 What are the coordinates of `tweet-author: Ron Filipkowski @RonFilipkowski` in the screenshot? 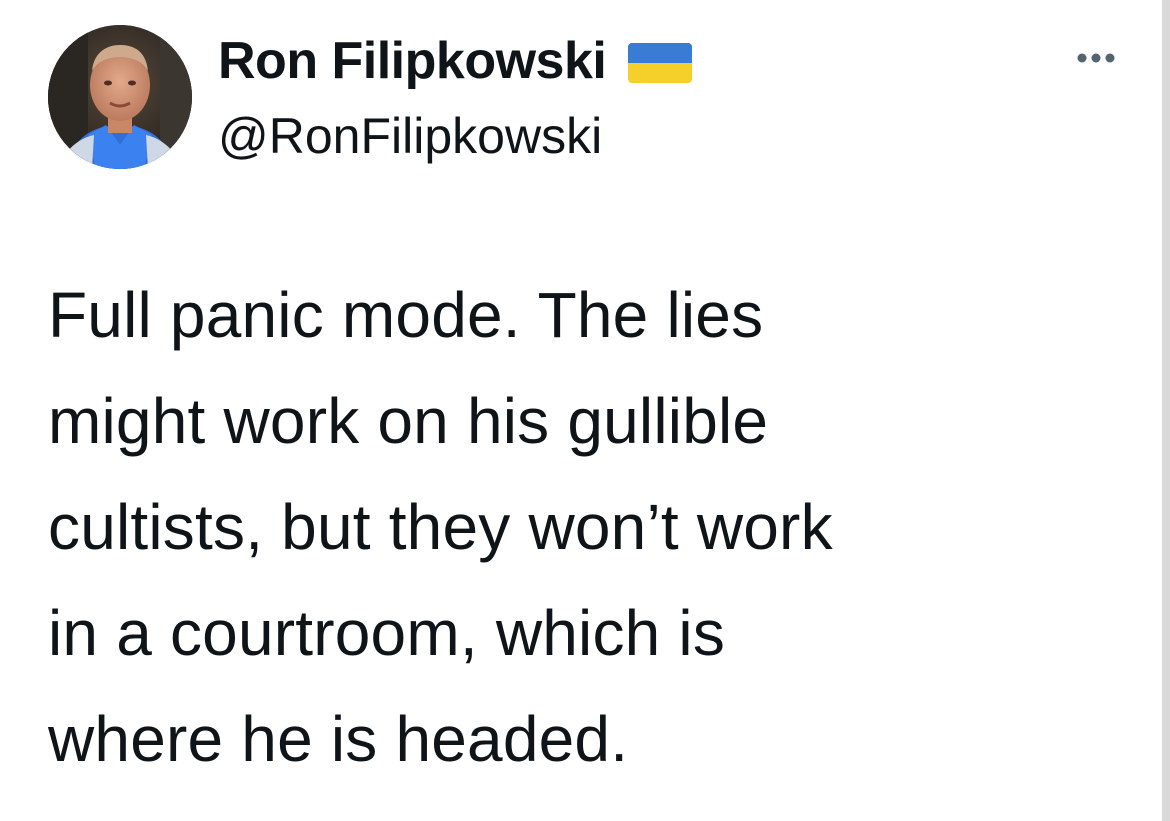 It's located at (455, 98).